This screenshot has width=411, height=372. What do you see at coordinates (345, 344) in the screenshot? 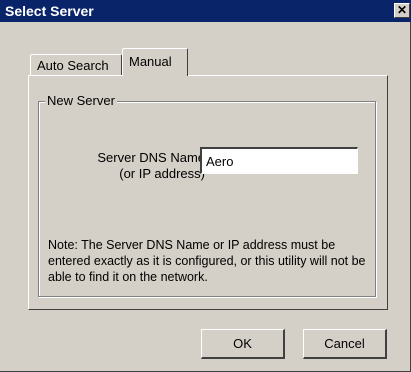
I see `cancel-button: Cancel` at bounding box center [345, 344].